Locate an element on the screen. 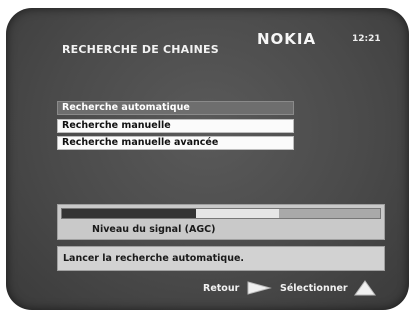 This screenshot has height=315, width=415. menu-item-label: Recherche manuelle avancée is located at coordinates (140, 142).